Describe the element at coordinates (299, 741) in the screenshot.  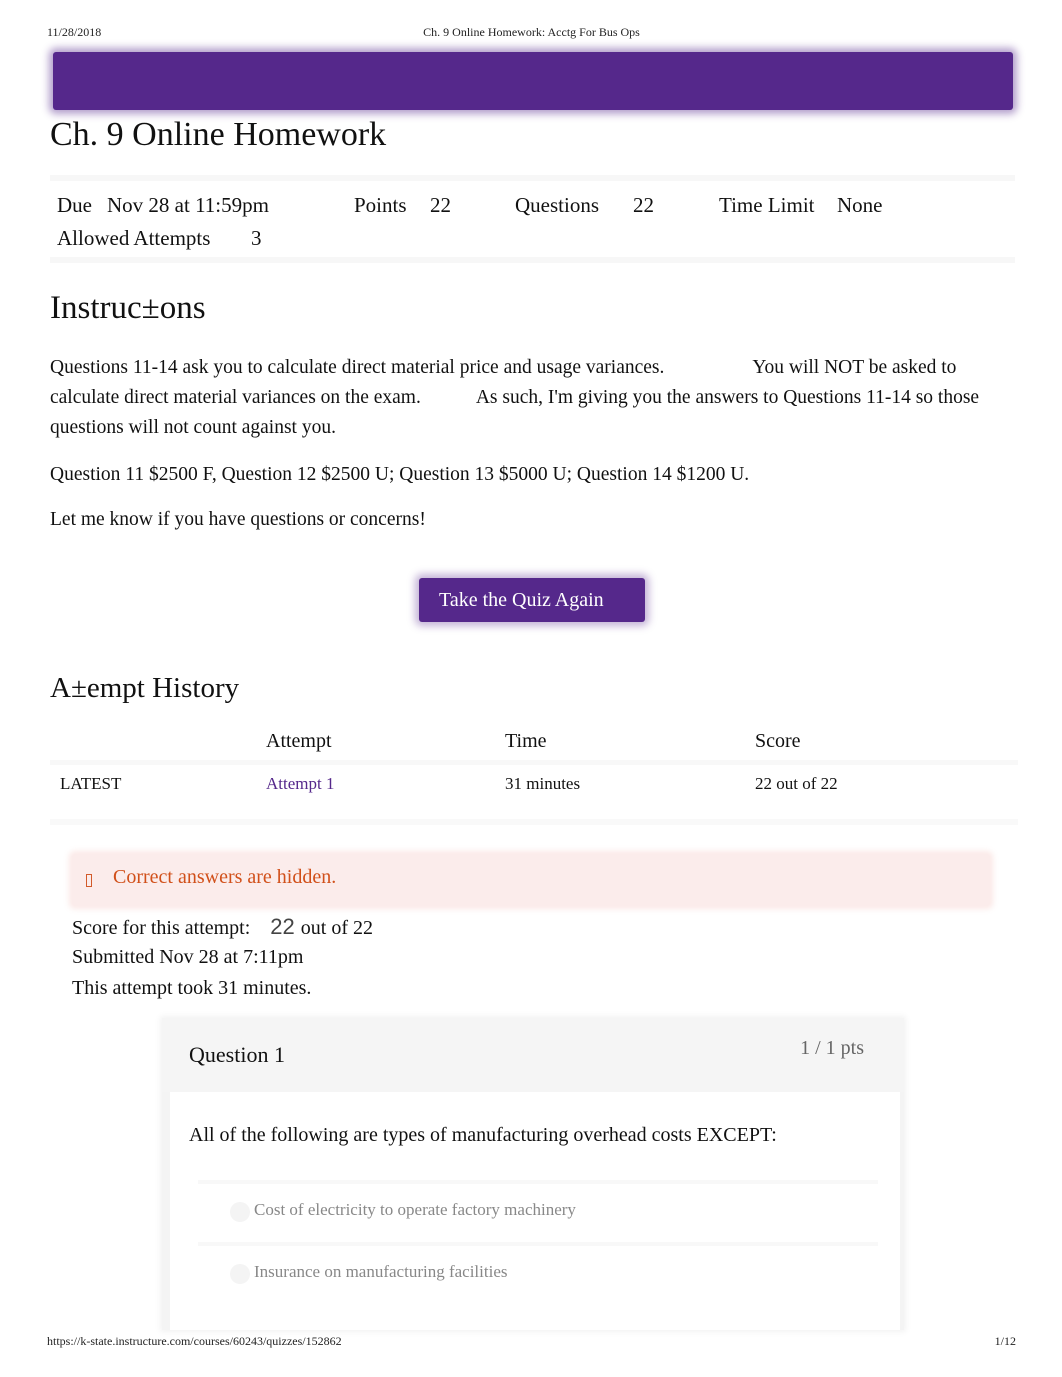
I see `column-header-attempt: Attempt` at that location.